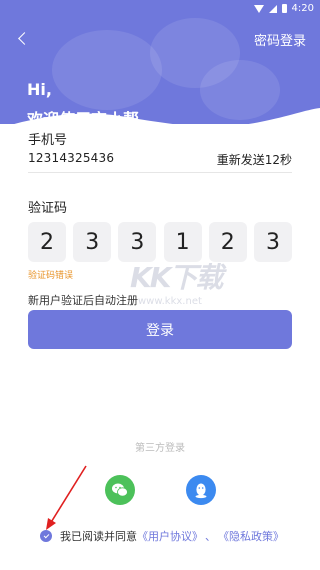 Image resolution: width=320 pixels, height=570 pixels. I want to click on annotation-arrow-icon, so click(66, 497).